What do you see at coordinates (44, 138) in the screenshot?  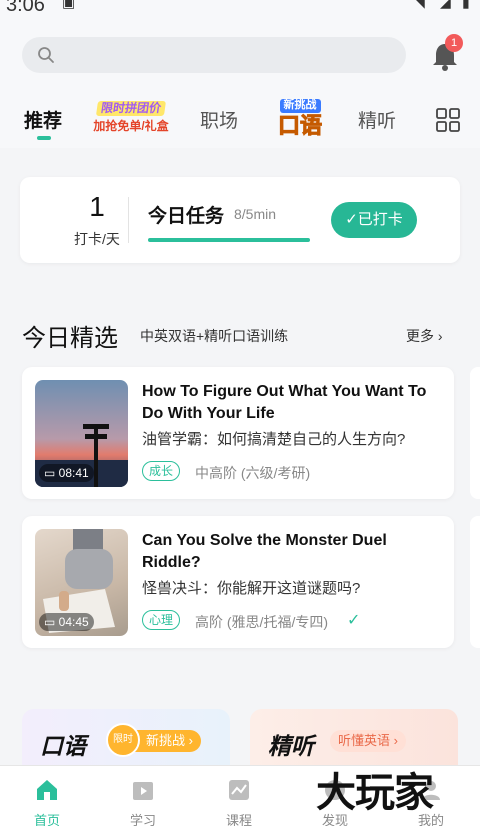 I see `active-tab-indicator` at bounding box center [44, 138].